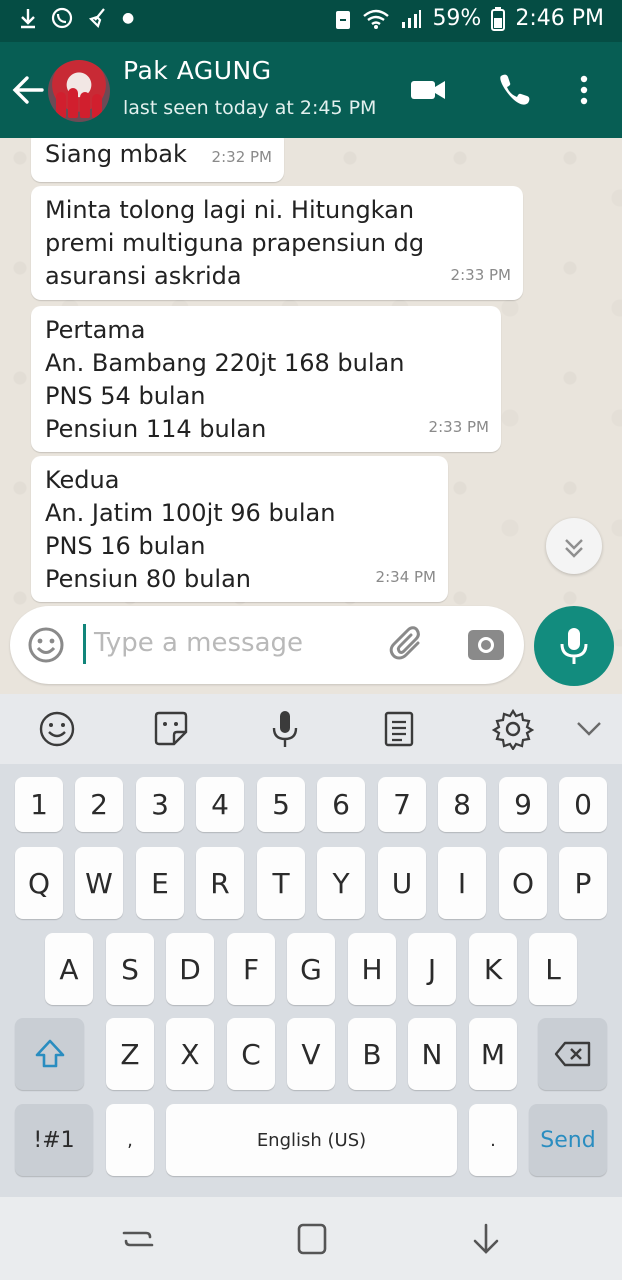 The image size is (622, 1280). I want to click on contact-name: Pak AGUNG, so click(197, 70).